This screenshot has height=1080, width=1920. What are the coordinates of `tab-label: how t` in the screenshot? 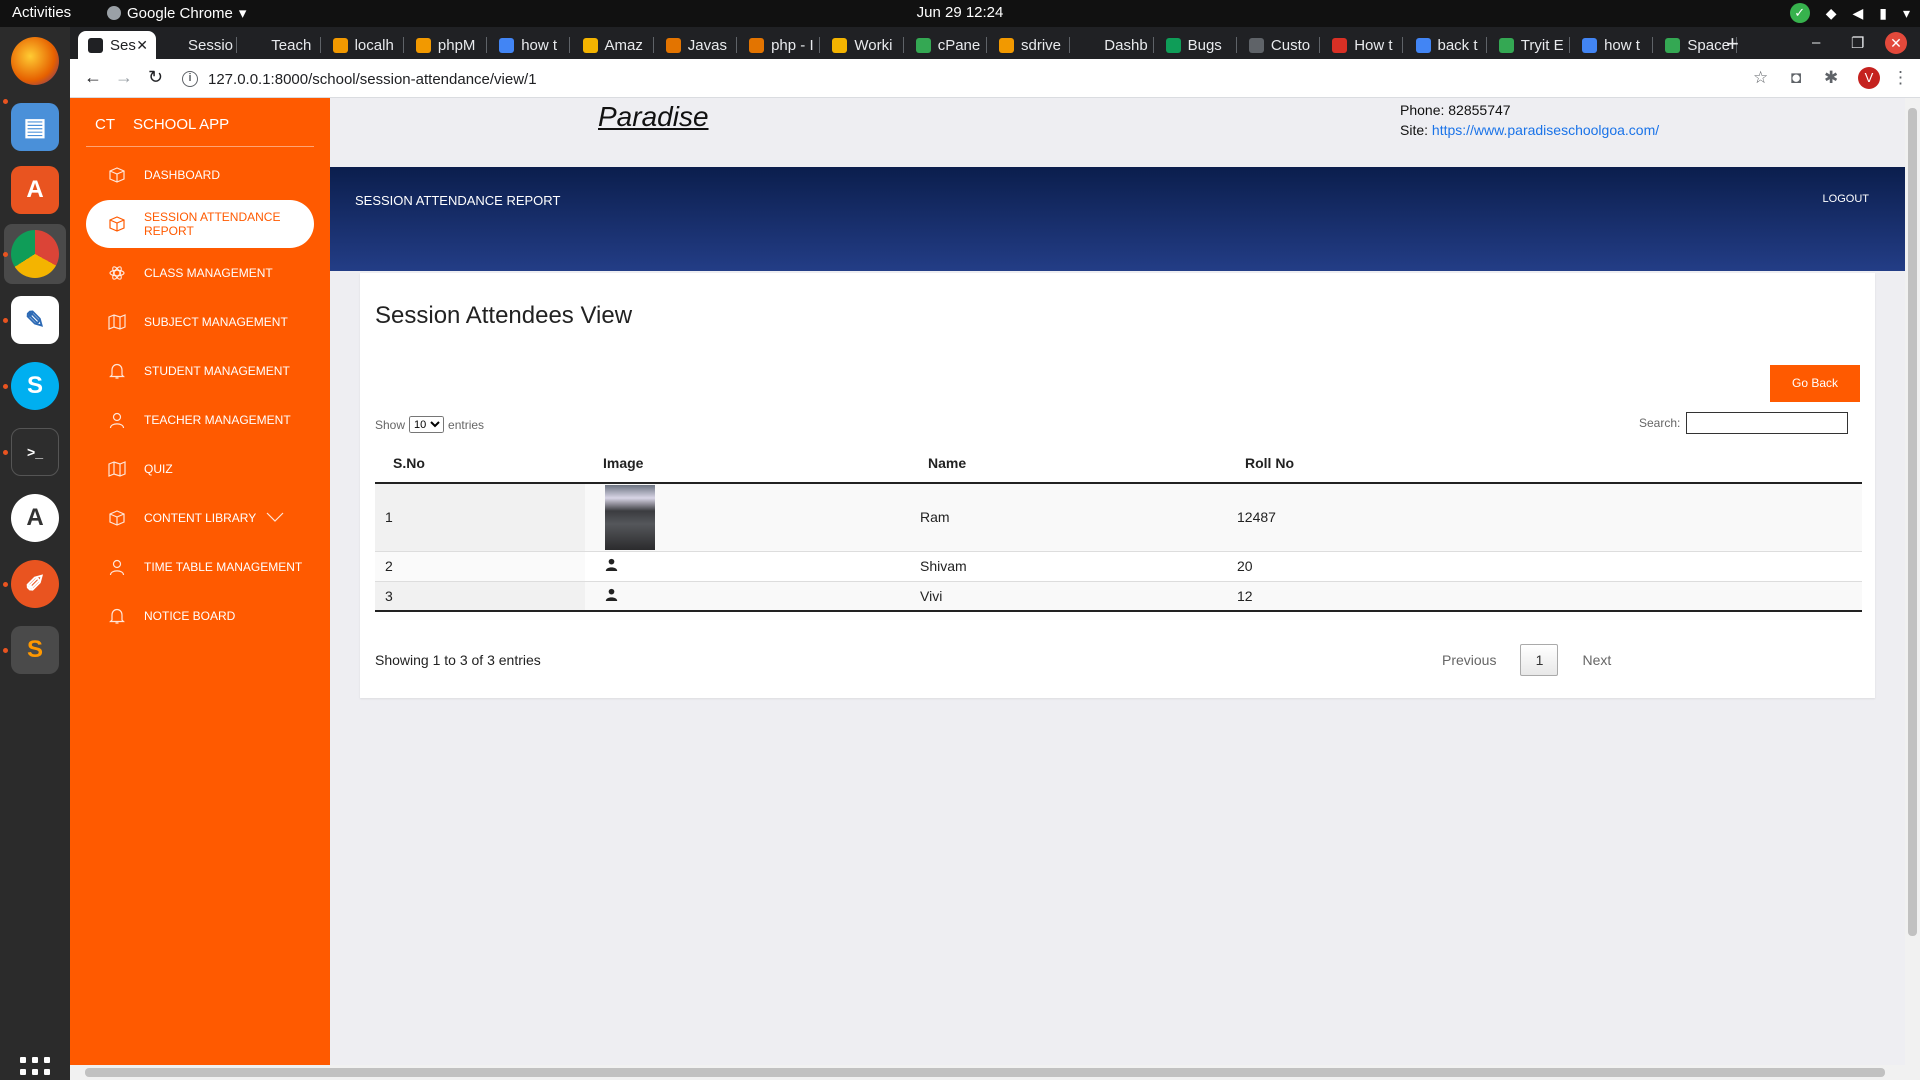 It's located at (1622, 45).